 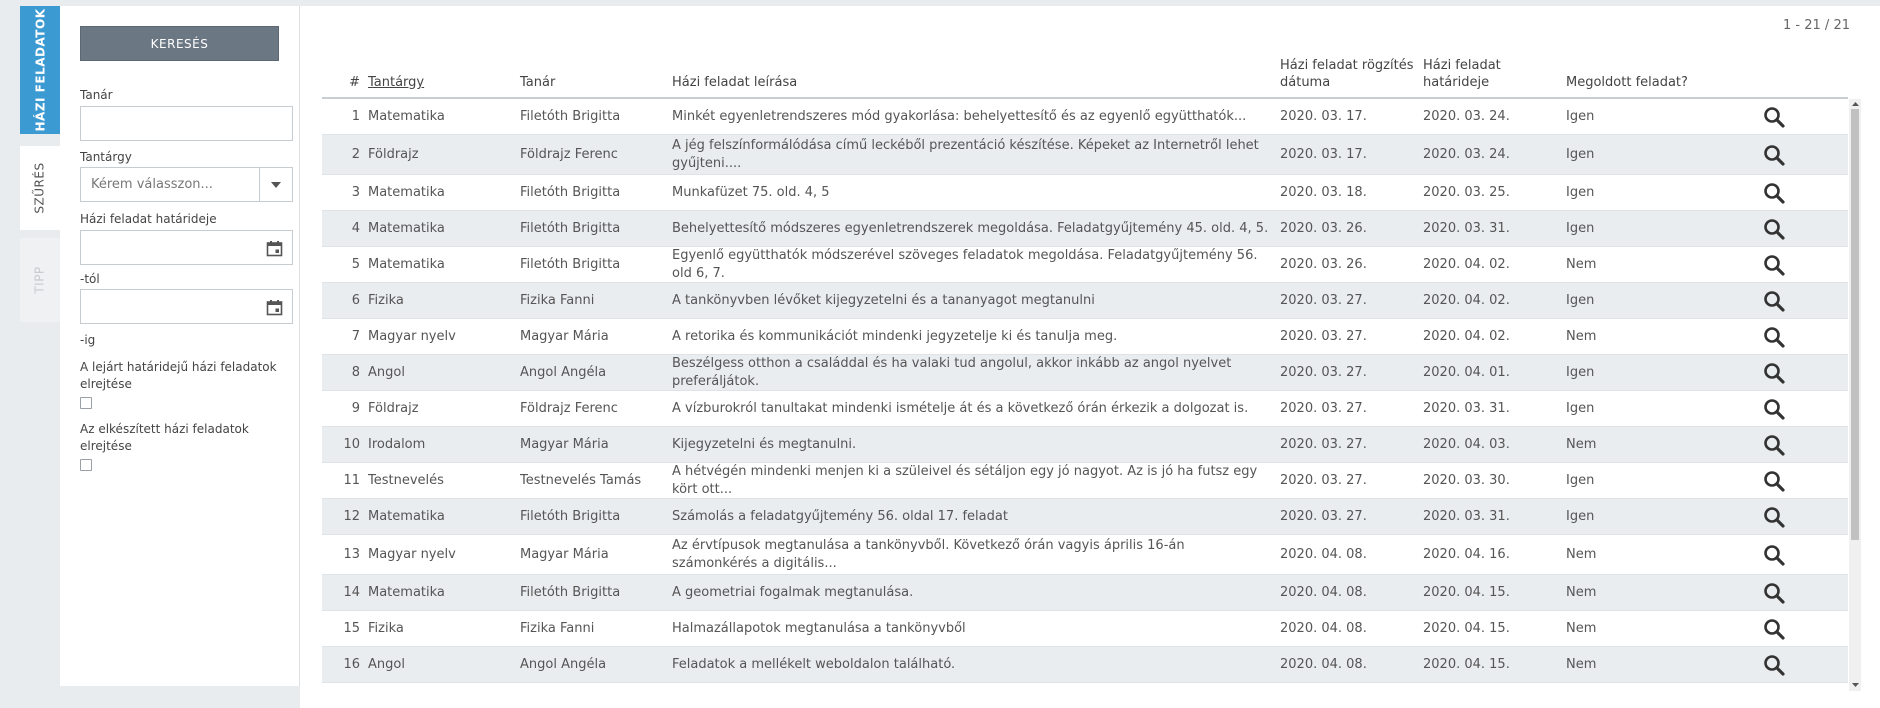 What do you see at coordinates (40, 70) in the screenshot?
I see `tab-homework: HÁZI FELADATOK` at bounding box center [40, 70].